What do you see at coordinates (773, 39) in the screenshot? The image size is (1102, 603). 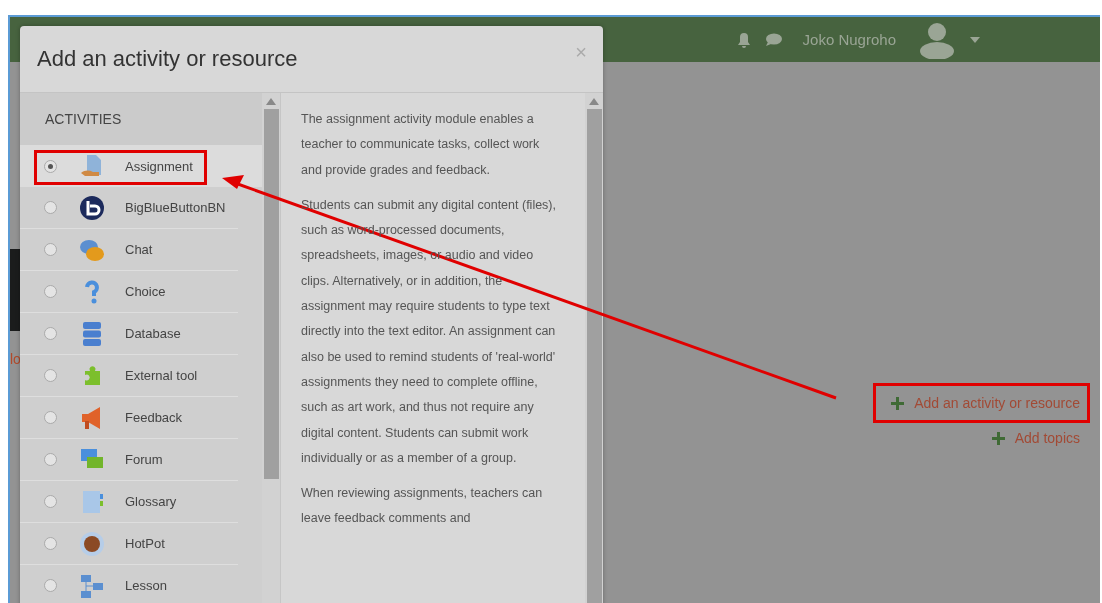 I see `chat-icon` at bounding box center [773, 39].